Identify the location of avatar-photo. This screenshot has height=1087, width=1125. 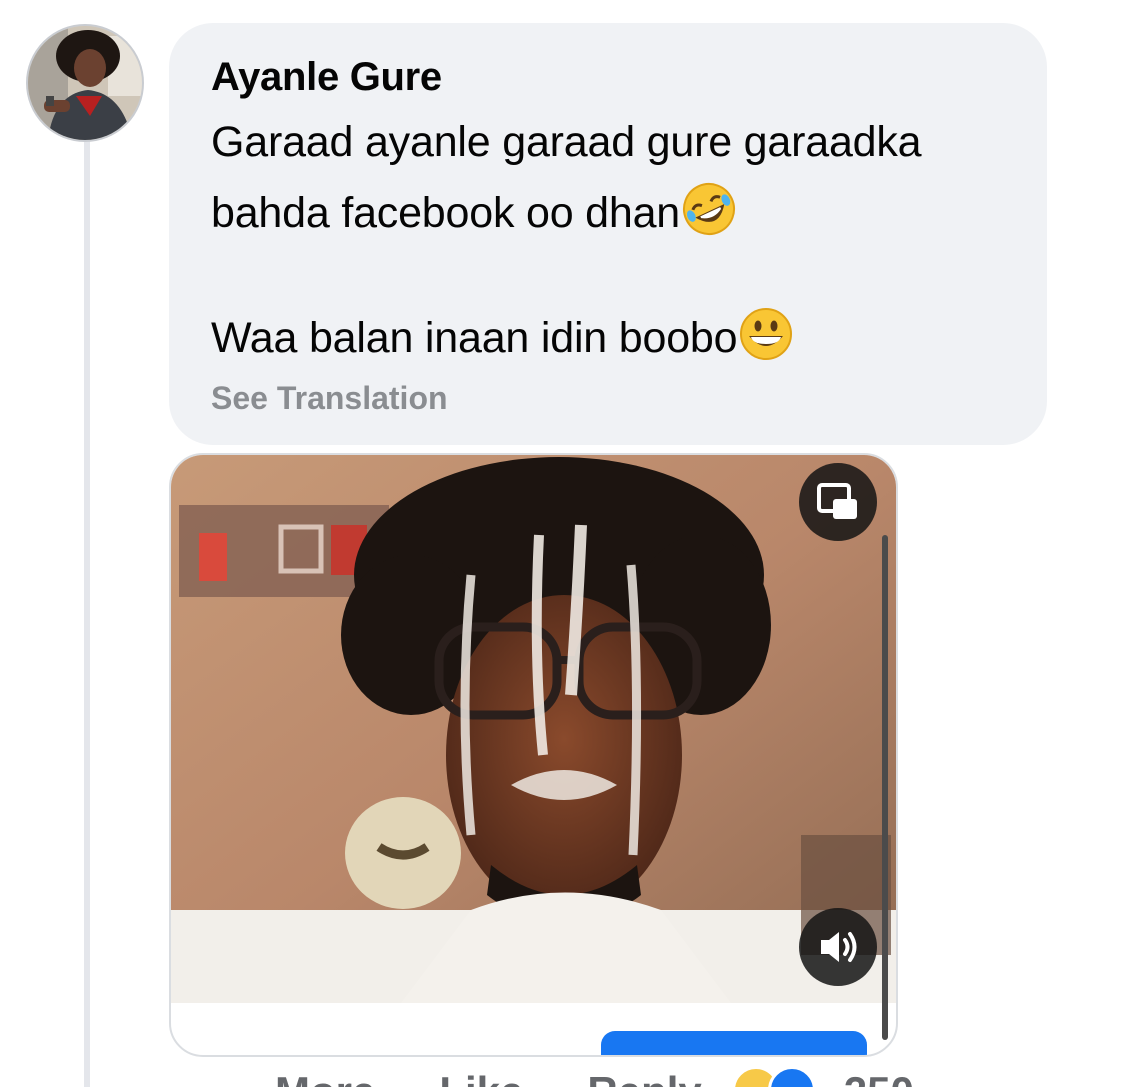
(85, 83).